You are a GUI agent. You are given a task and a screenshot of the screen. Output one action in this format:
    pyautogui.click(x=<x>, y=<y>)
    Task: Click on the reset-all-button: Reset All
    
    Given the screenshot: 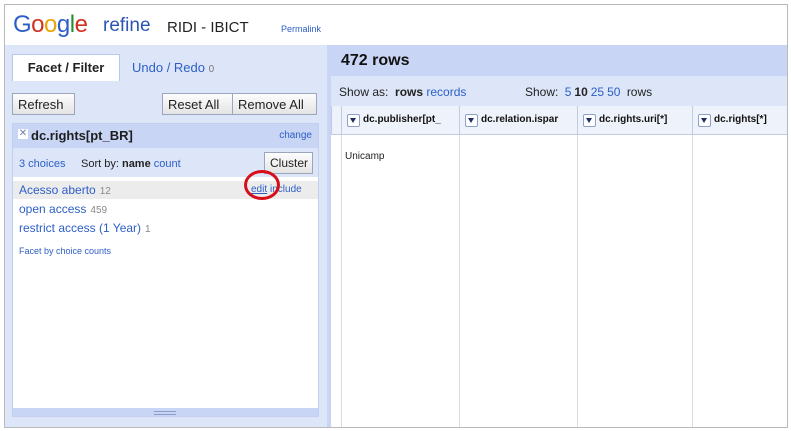 What is the action you would take?
    pyautogui.click(x=197, y=104)
    